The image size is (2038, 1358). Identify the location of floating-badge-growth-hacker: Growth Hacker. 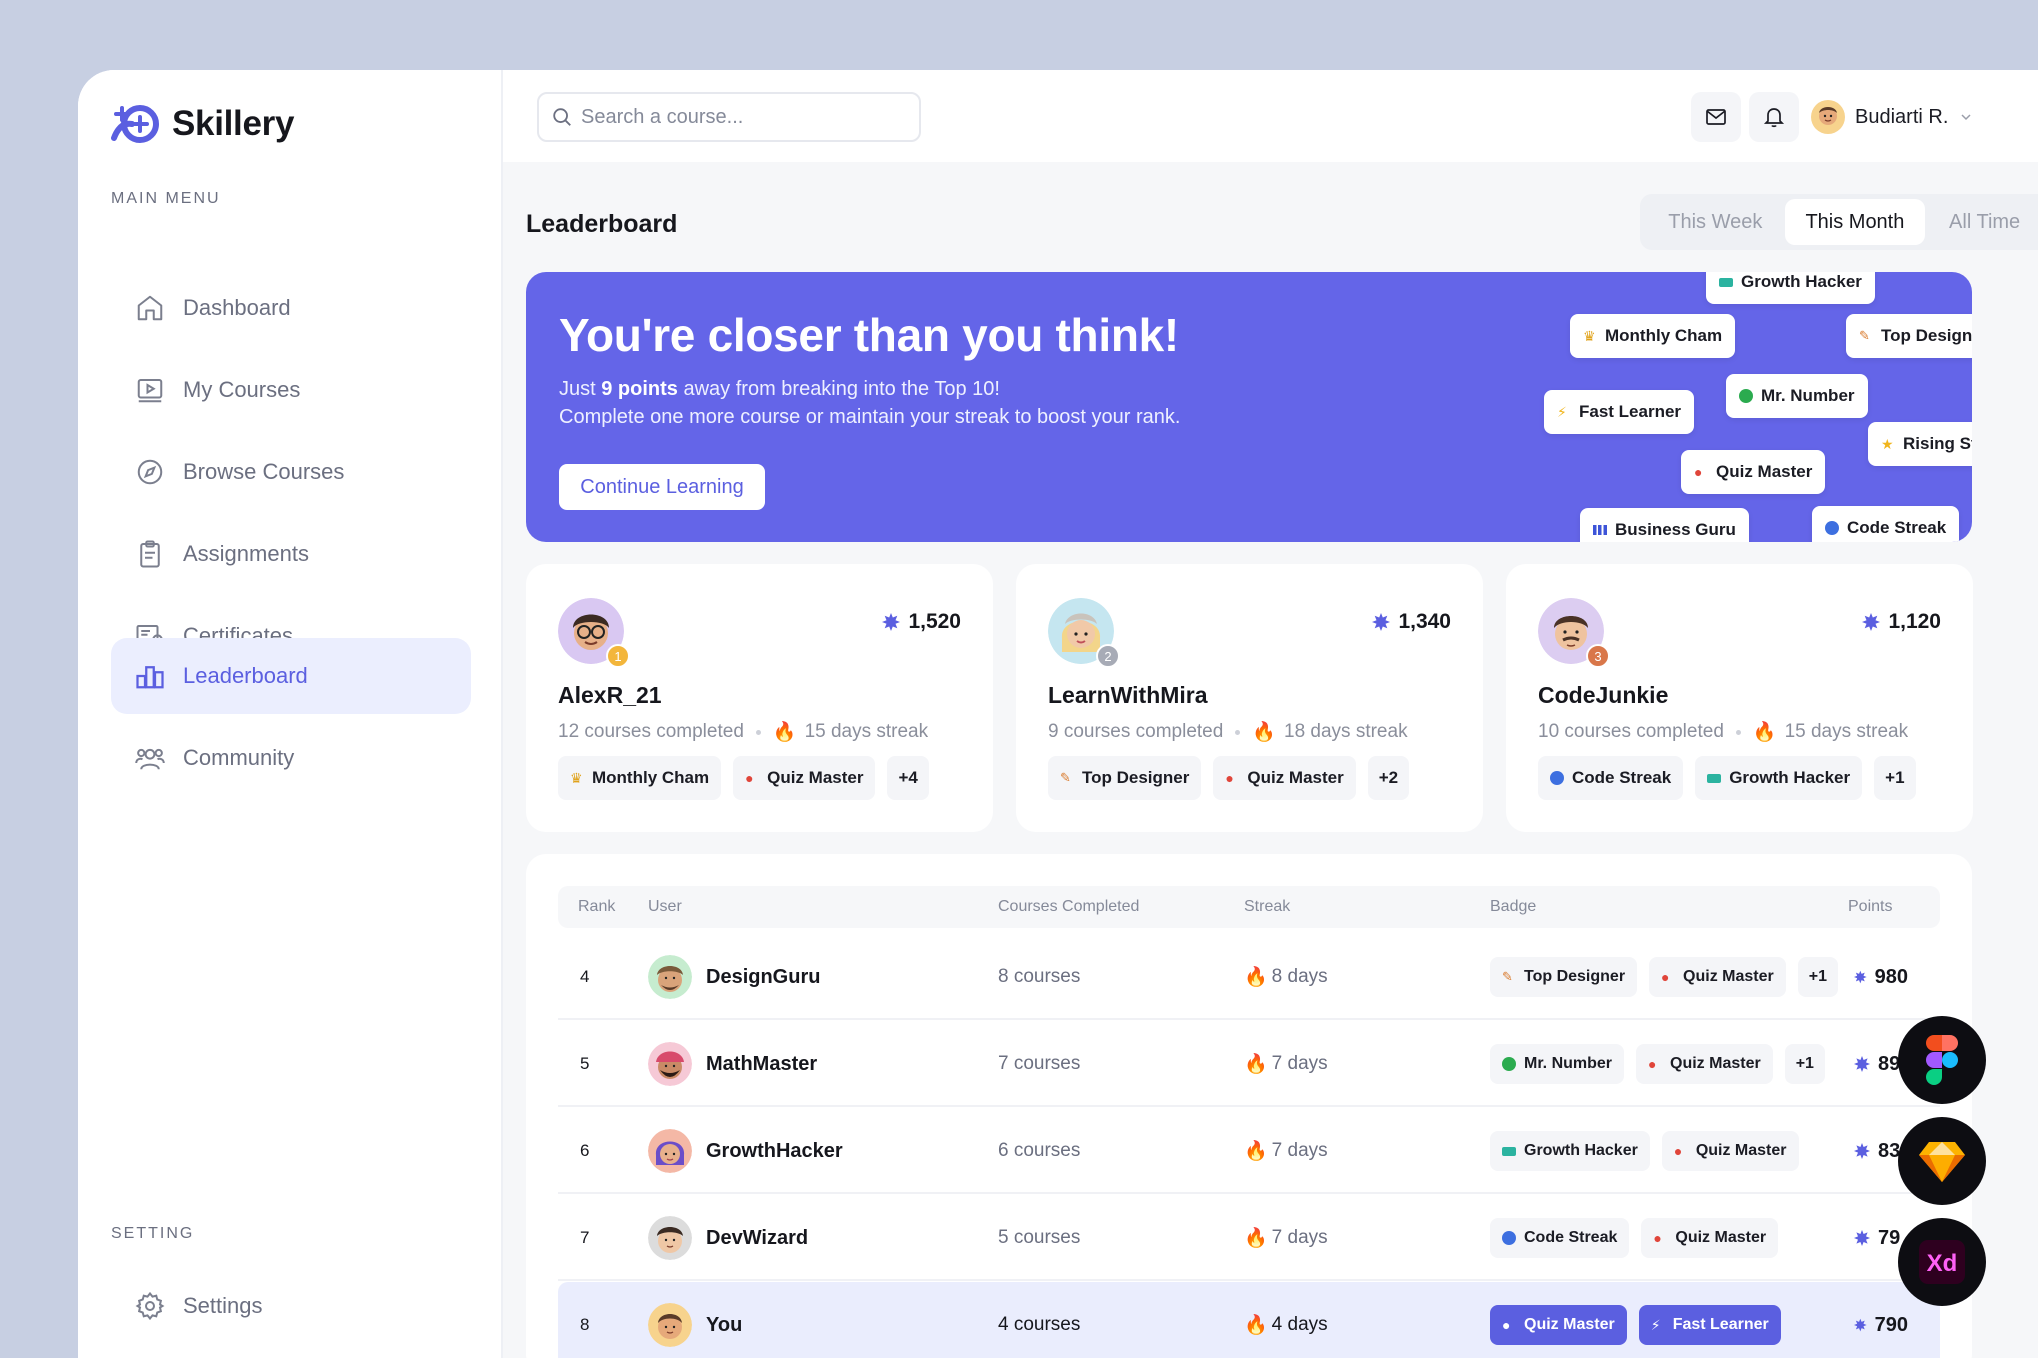
(1790, 288).